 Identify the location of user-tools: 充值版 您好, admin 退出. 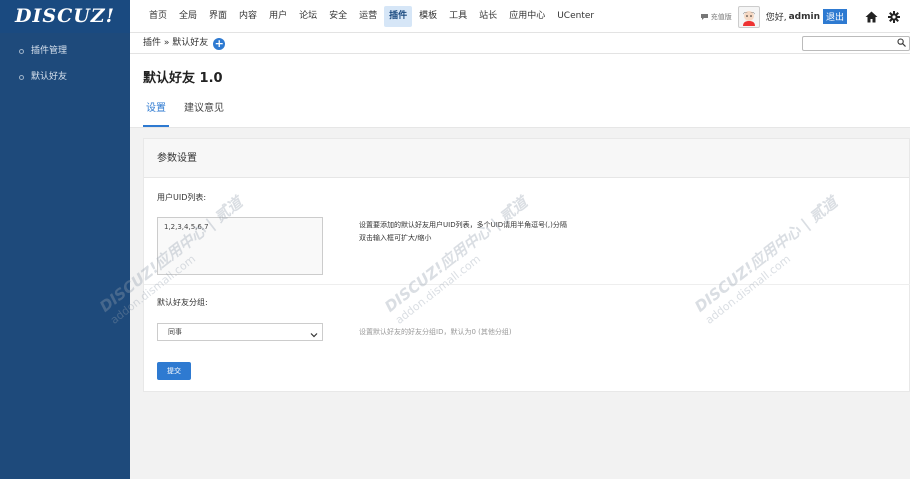
(800, 16).